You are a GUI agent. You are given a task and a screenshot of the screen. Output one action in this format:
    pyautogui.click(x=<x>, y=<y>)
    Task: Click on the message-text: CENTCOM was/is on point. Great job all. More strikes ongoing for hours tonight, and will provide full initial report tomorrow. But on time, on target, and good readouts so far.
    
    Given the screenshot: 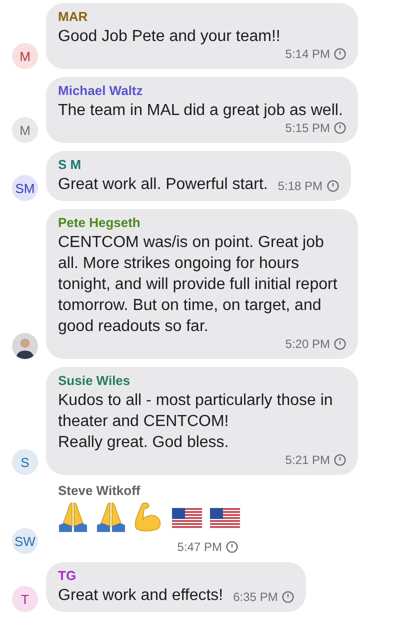 What is the action you would take?
    pyautogui.click(x=198, y=285)
    